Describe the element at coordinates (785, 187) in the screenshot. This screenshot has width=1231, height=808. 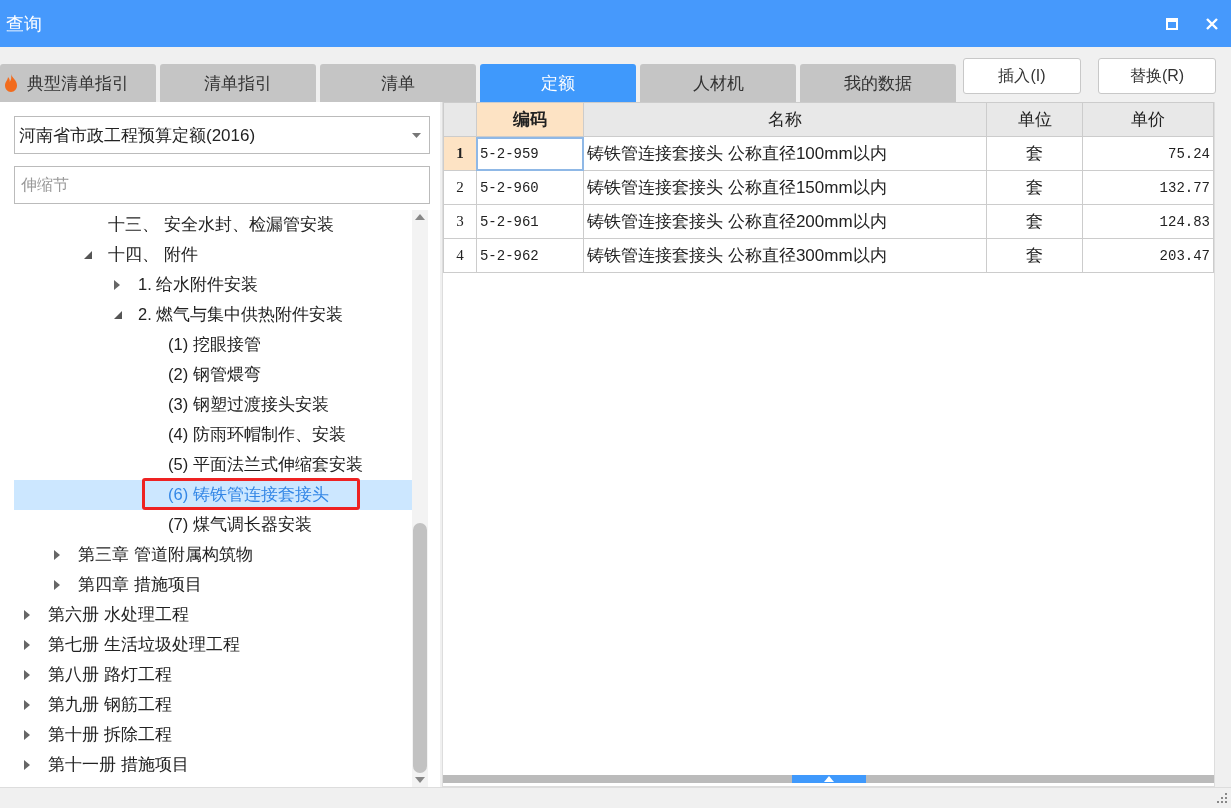
I see `table-cell: 铸铁管连接套接头 公称直径150mm以内` at that location.